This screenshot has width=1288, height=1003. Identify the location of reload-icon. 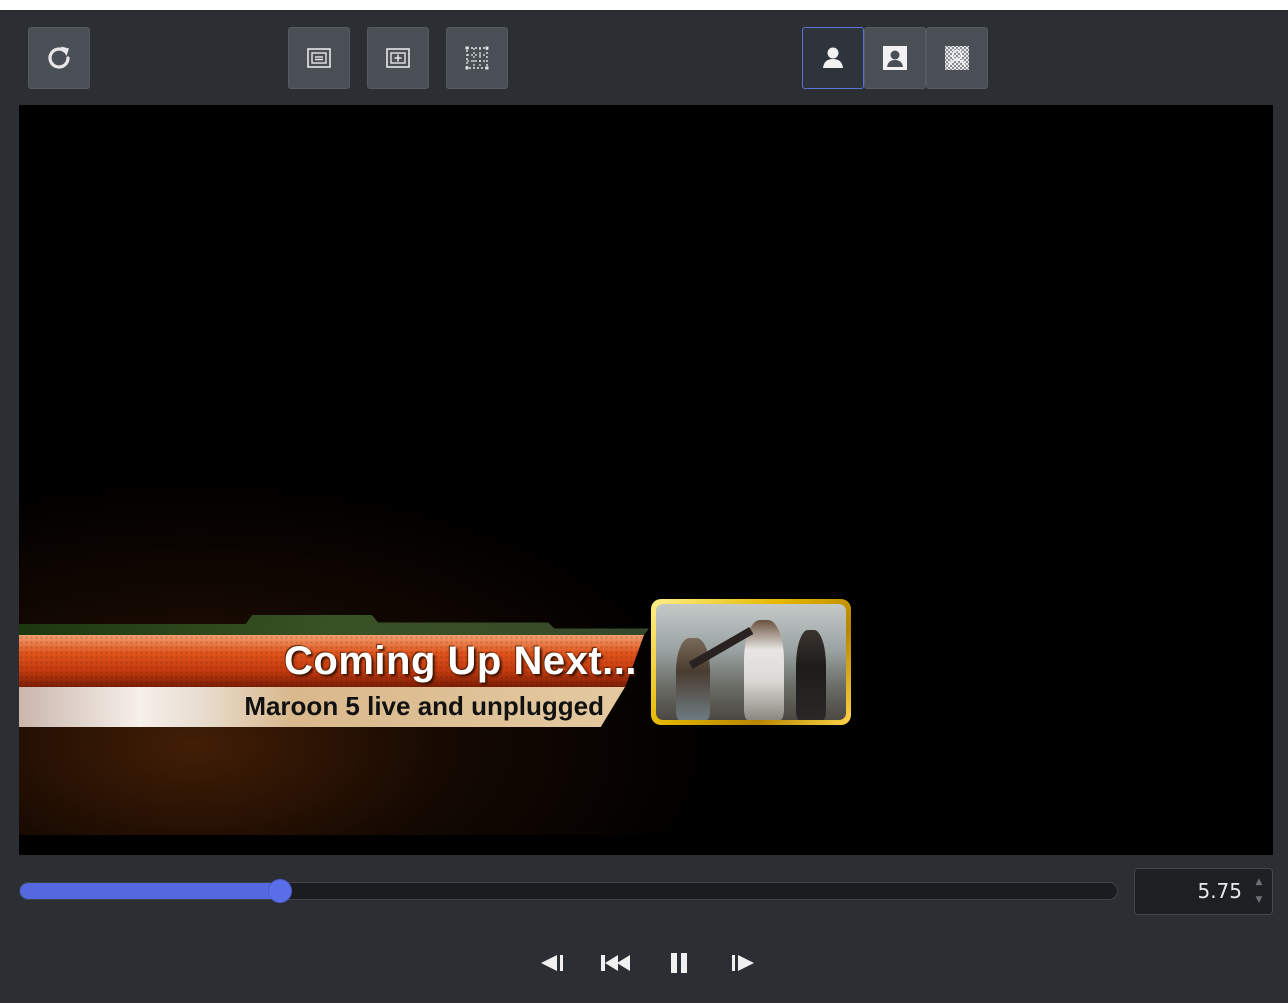
(59, 57).